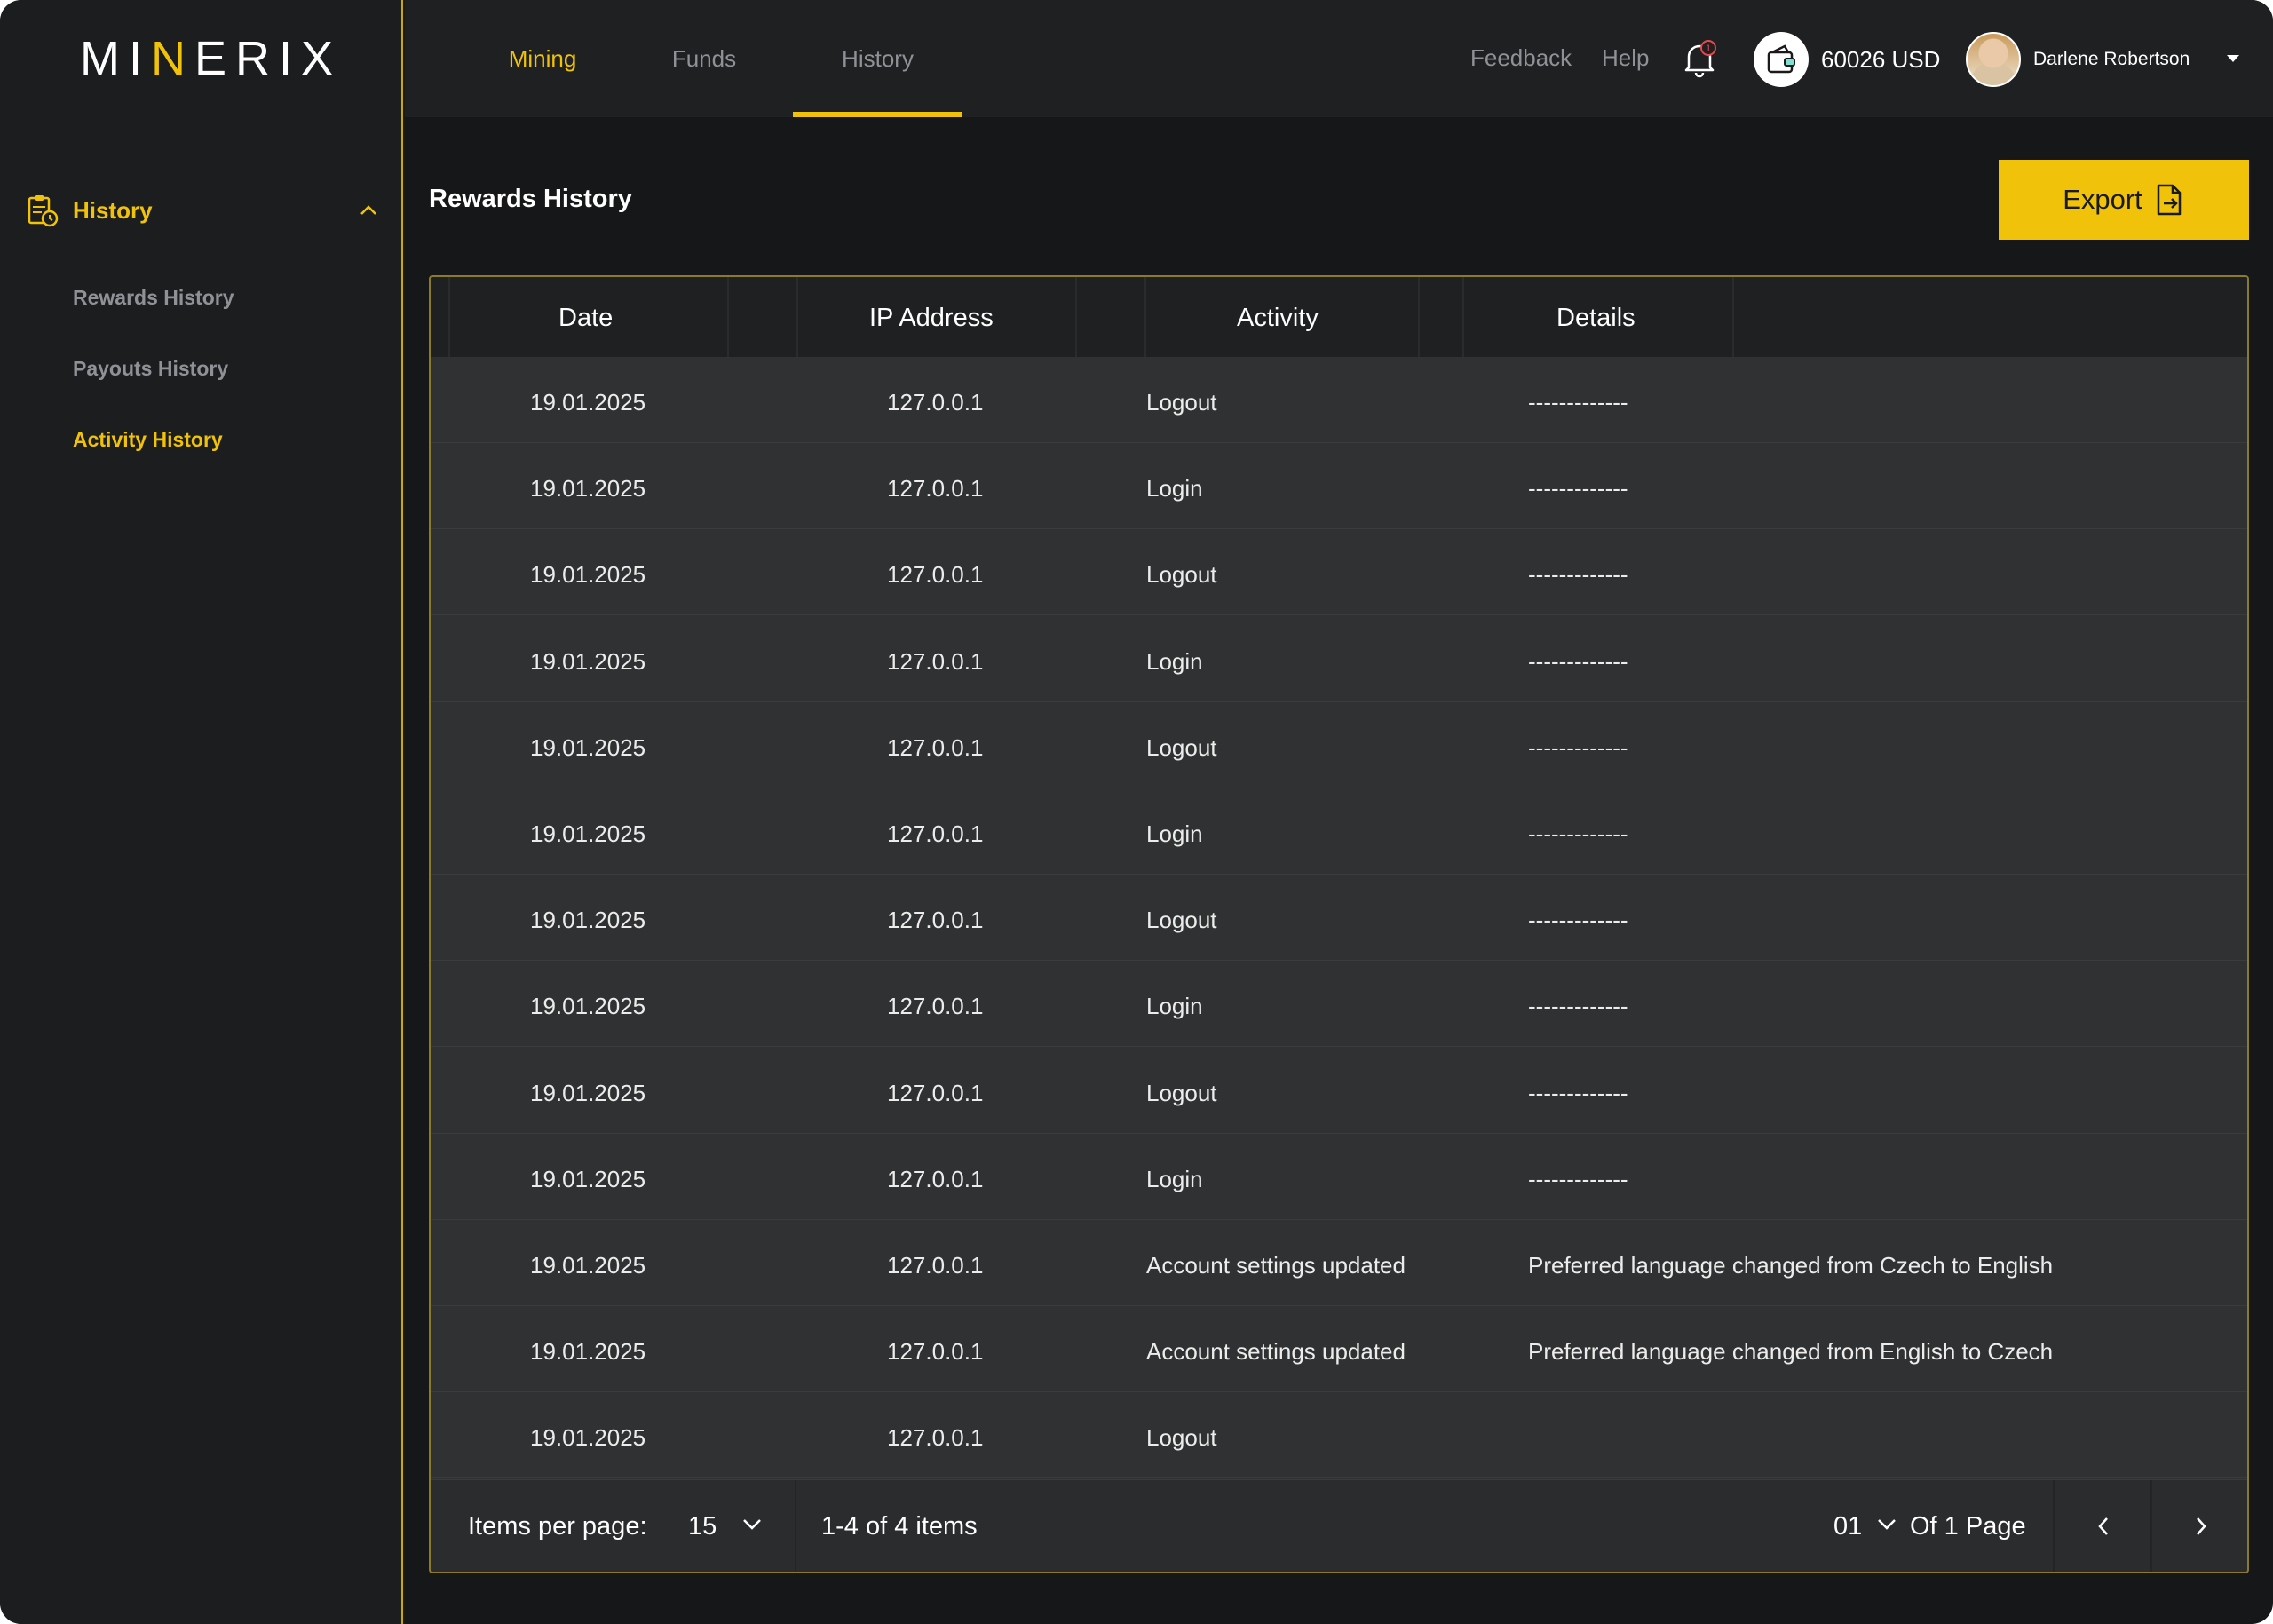 The width and height of the screenshot is (2273, 1624). I want to click on next-page-button, so click(2200, 1526).